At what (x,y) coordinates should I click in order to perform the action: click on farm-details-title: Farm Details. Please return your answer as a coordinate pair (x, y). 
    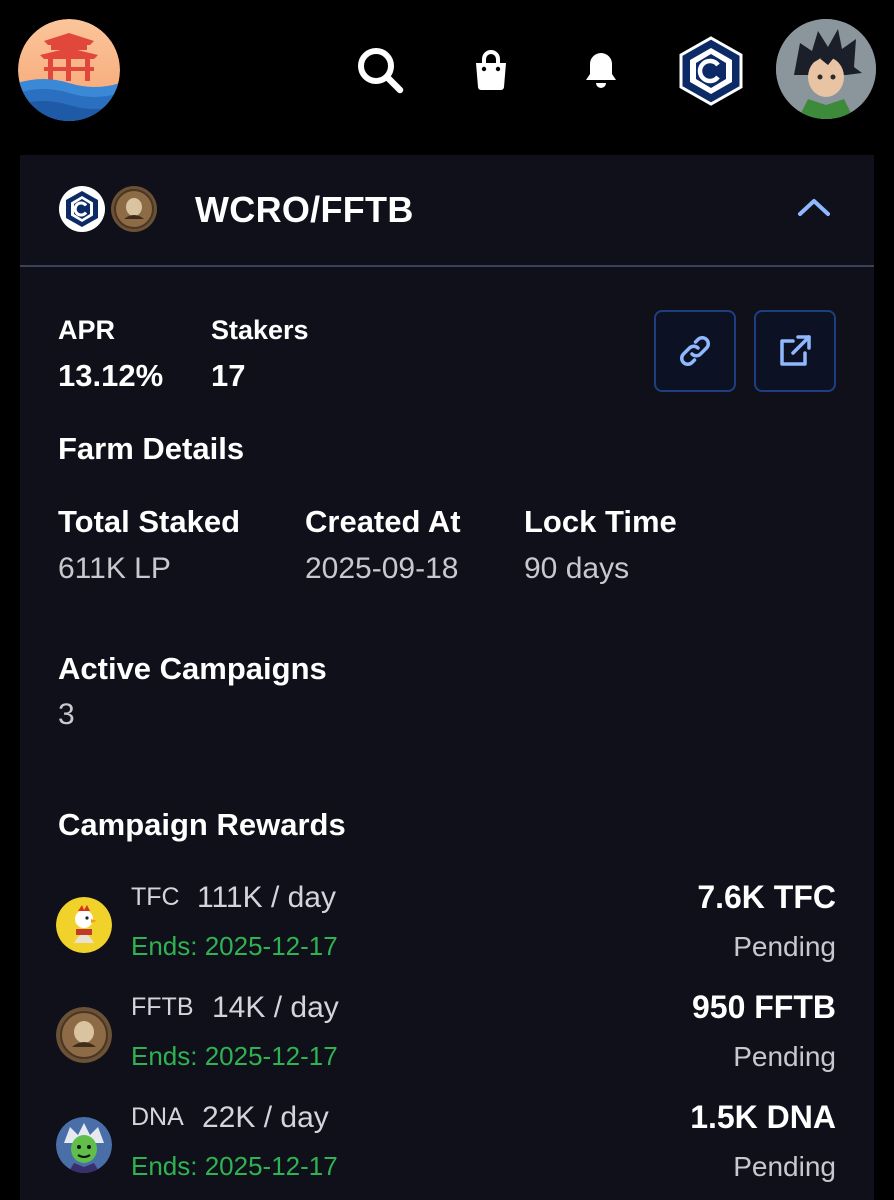
    Looking at the image, I should click on (151, 448).